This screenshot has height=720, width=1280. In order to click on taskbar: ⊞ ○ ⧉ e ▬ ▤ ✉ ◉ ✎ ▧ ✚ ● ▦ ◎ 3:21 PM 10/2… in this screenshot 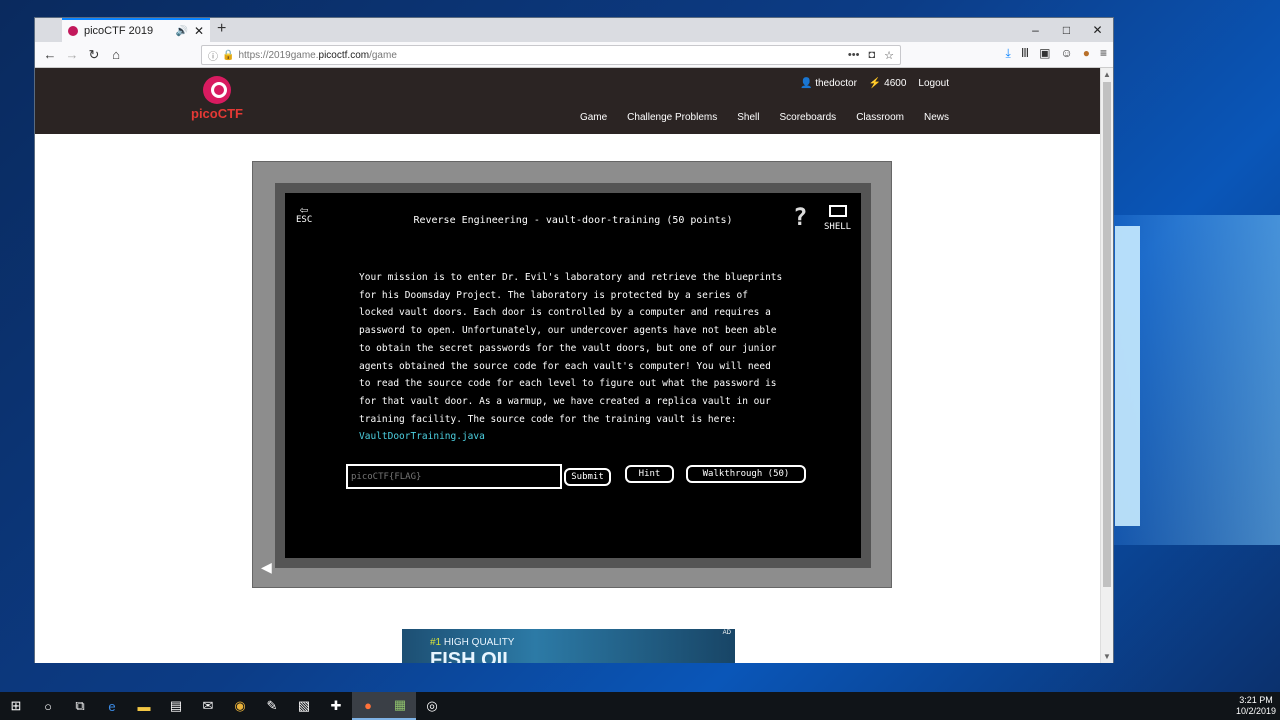, I will do `click(640, 706)`.